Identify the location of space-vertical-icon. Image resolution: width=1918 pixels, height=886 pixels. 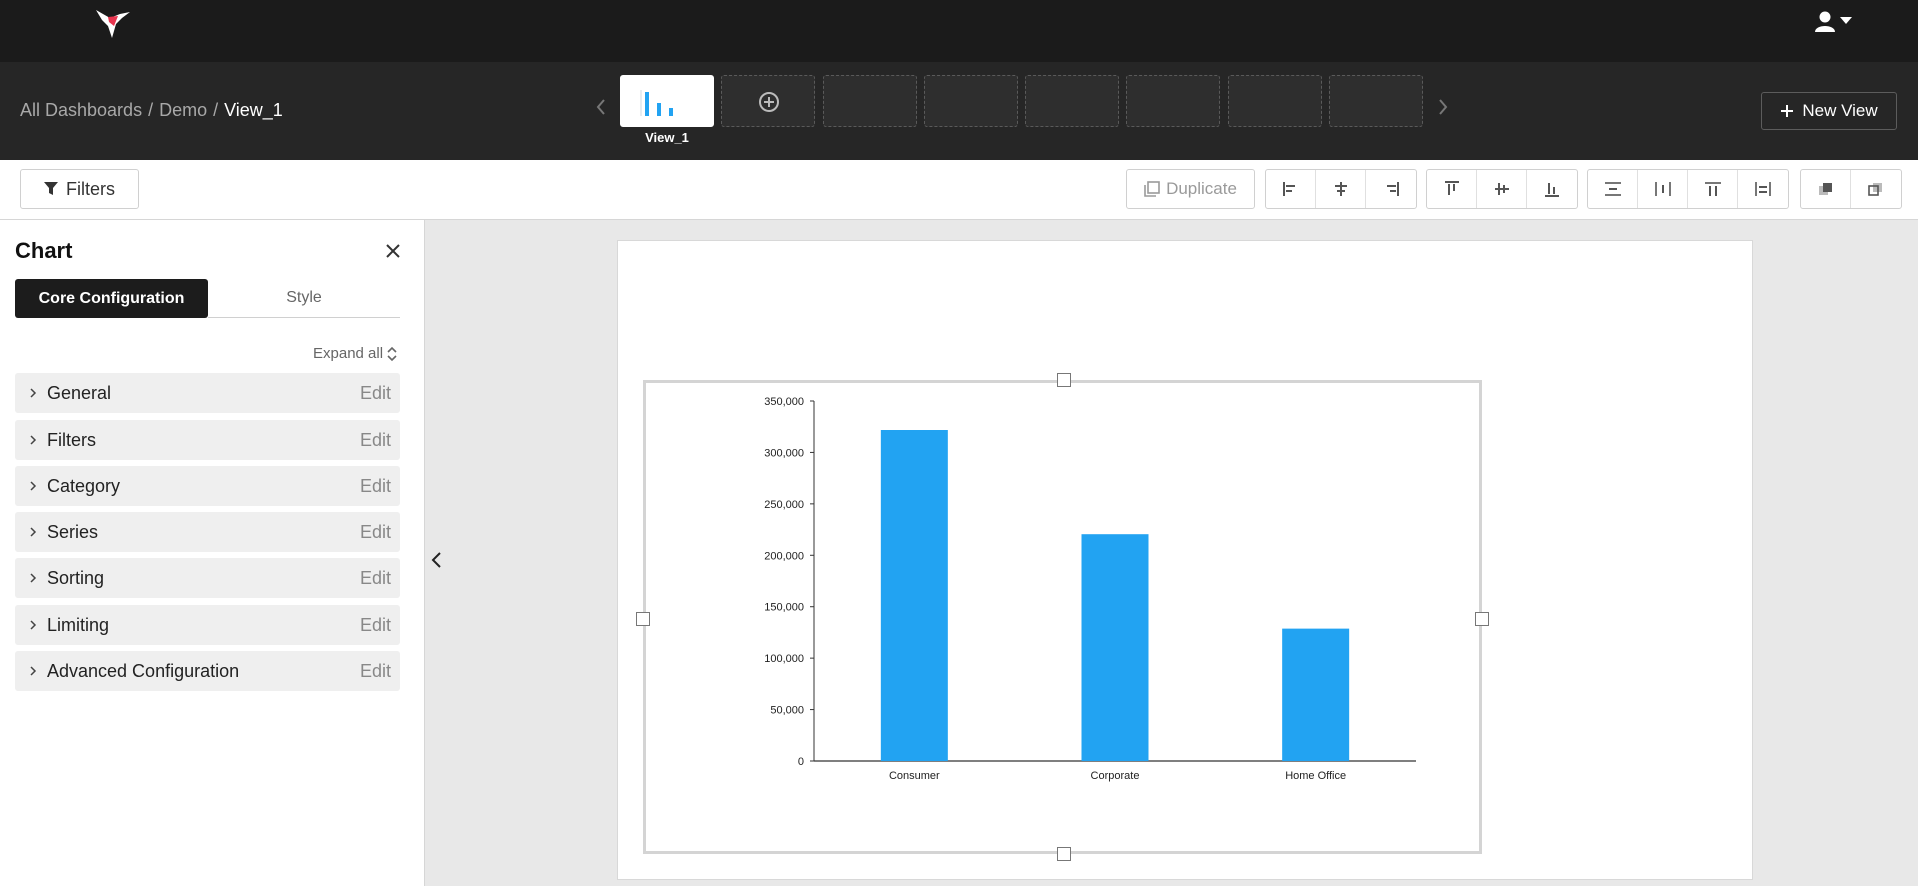
(1713, 189).